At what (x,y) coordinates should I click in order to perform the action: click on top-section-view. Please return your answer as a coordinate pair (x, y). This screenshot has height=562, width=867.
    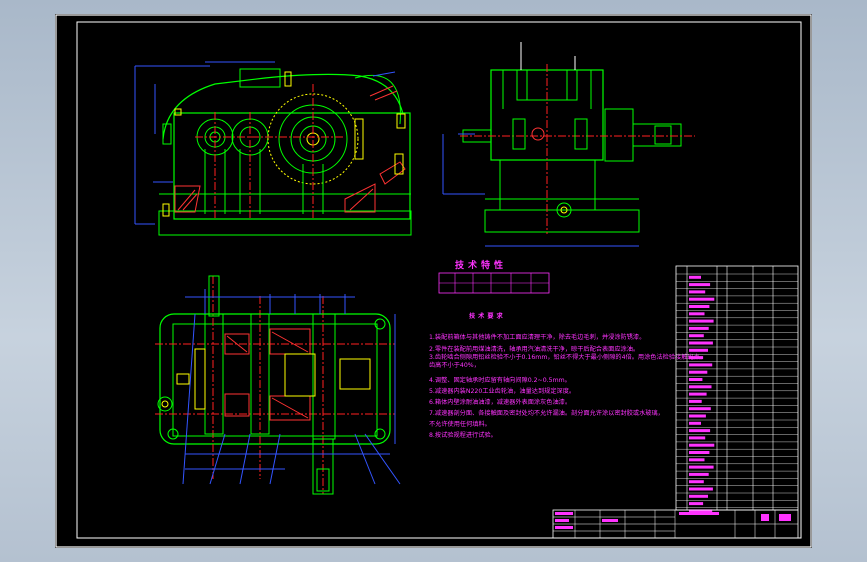
    Looking at the image, I should click on (278, 385).